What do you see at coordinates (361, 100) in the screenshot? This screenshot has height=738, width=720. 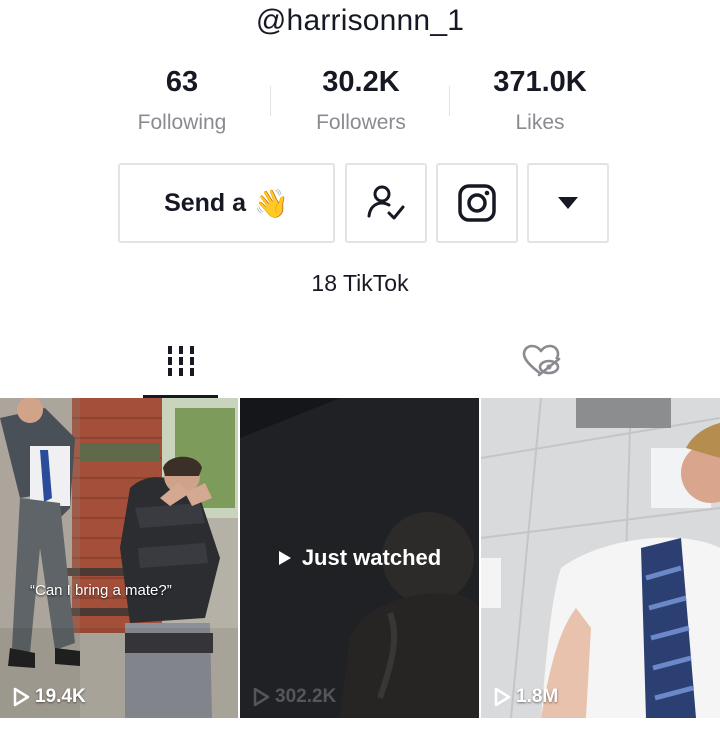 I see `stat-followers: 30.2K Followers` at bounding box center [361, 100].